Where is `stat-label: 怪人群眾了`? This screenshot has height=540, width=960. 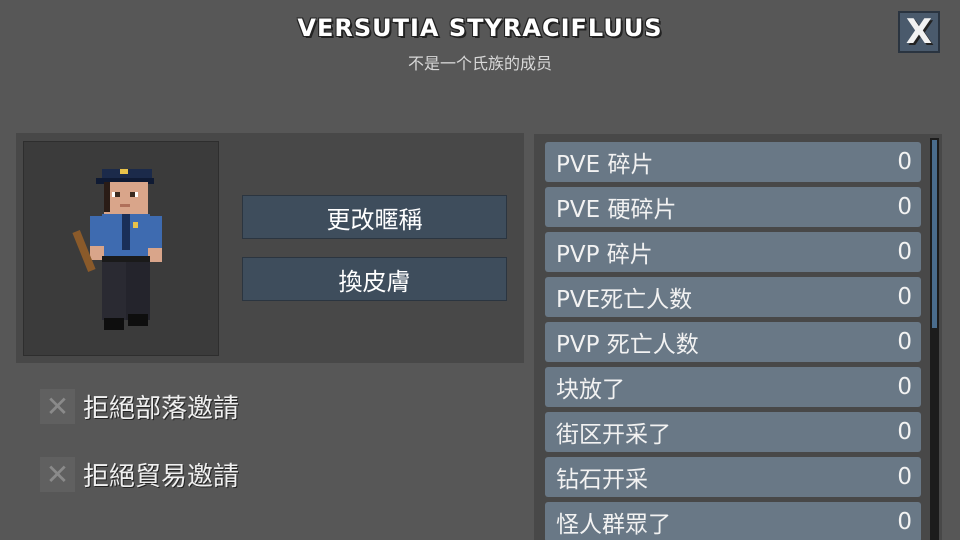
stat-label: 怪人群眾了 is located at coordinates (613, 525).